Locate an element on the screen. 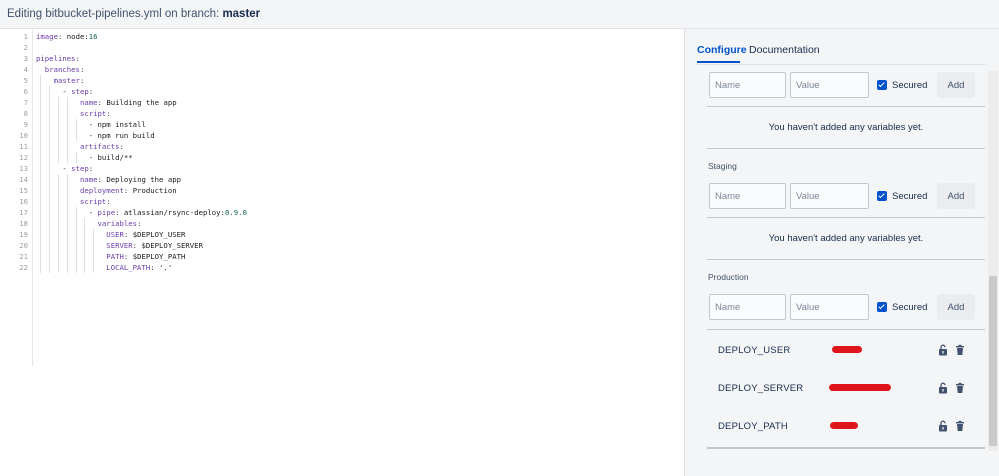 The width and height of the screenshot is (999, 476). code-line: 9 - npm install is located at coordinates (342, 124).